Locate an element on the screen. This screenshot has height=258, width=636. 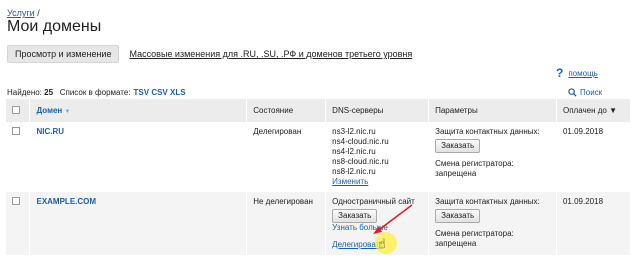
header-domain-label: Домен is located at coordinates (49, 110).